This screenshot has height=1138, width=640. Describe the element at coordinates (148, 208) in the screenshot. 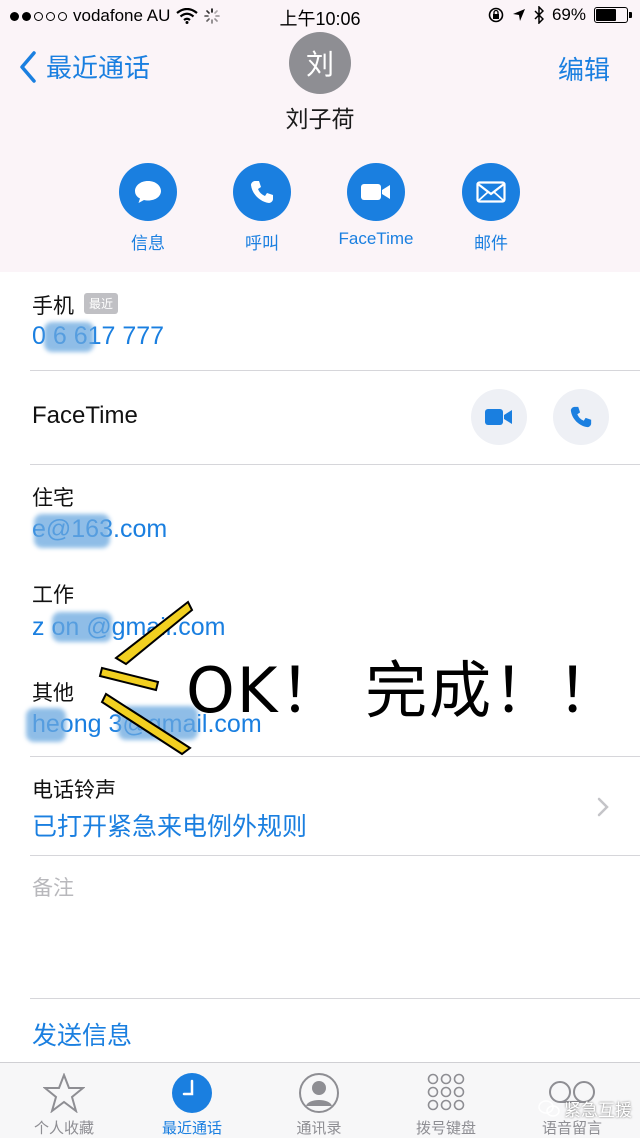

I see `message-action-button: 信息` at that location.